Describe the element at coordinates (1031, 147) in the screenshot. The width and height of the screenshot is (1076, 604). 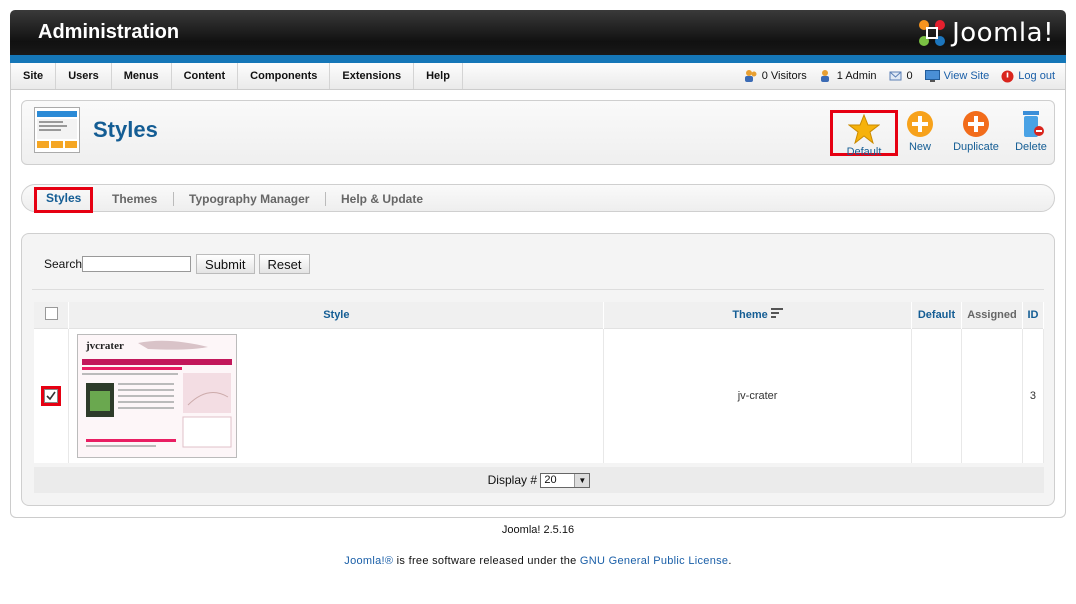
I see `delete-button-label: Delete` at that location.